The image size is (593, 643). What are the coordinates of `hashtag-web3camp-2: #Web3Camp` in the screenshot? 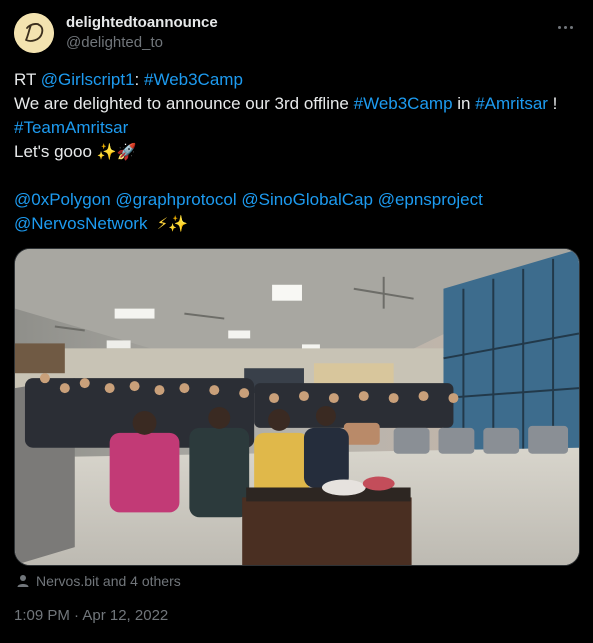 It's located at (403, 103).